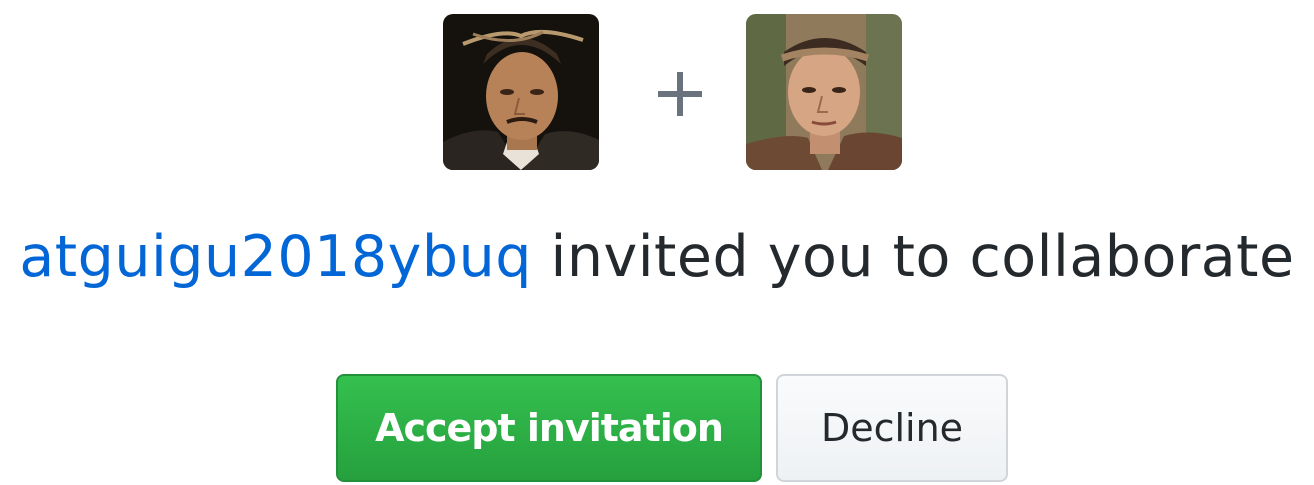 Image resolution: width=1314 pixels, height=485 pixels. What do you see at coordinates (680, 94) in the screenshot?
I see `plus-icon` at bounding box center [680, 94].